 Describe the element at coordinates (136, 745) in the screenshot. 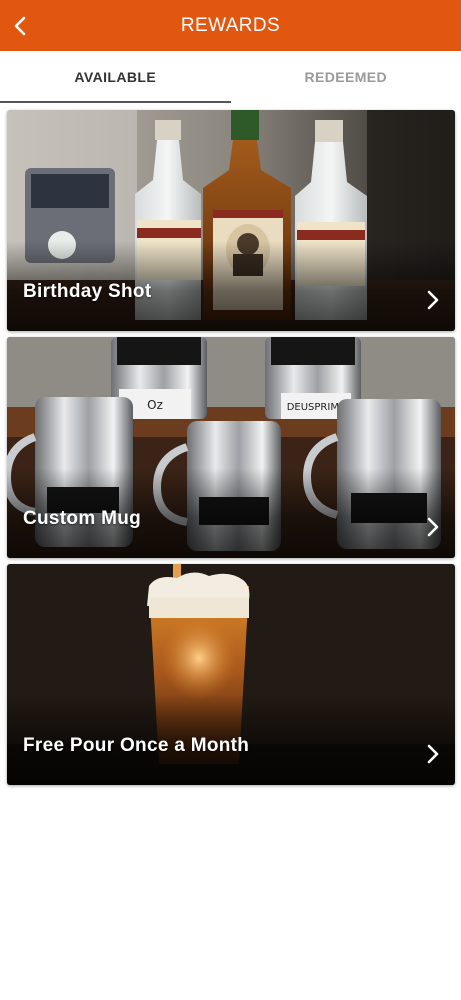

I see `reward-title: Free Pour Once a Month` at that location.